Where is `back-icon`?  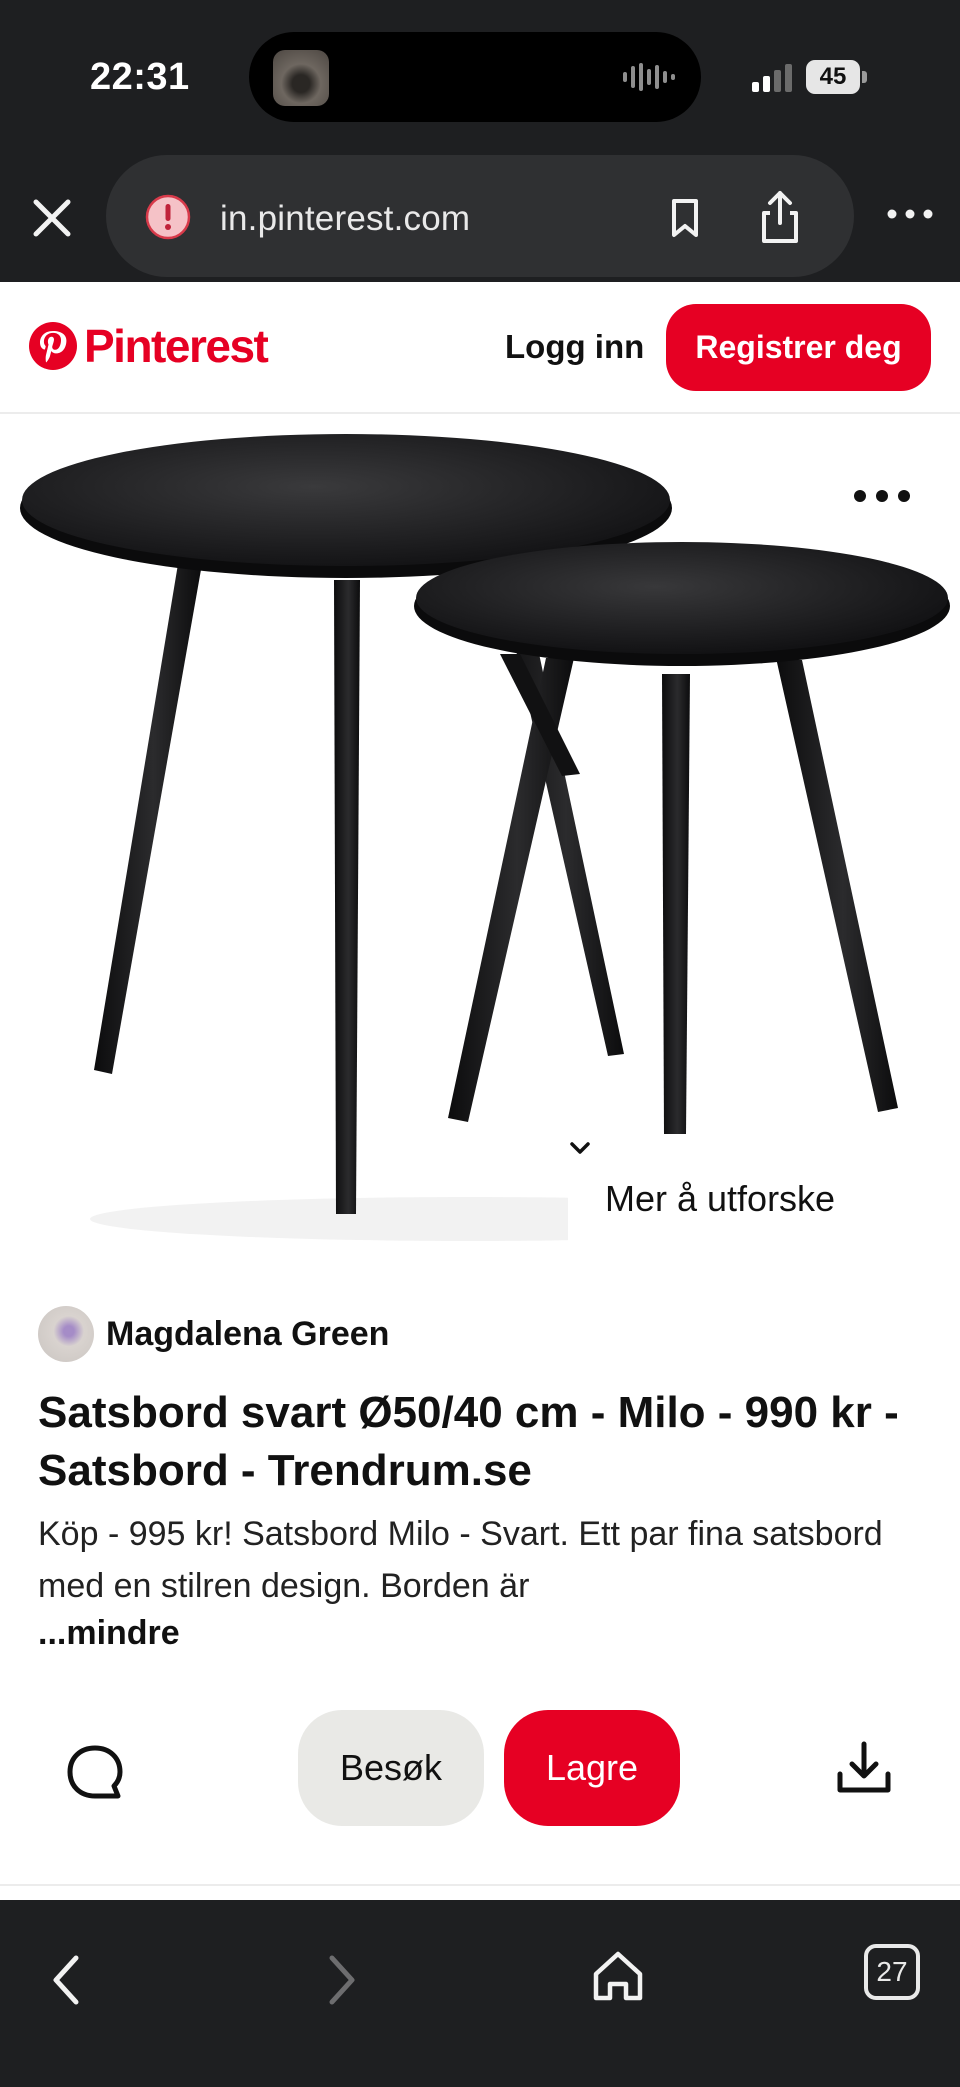
back-icon is located at coordinates (66, 1980).